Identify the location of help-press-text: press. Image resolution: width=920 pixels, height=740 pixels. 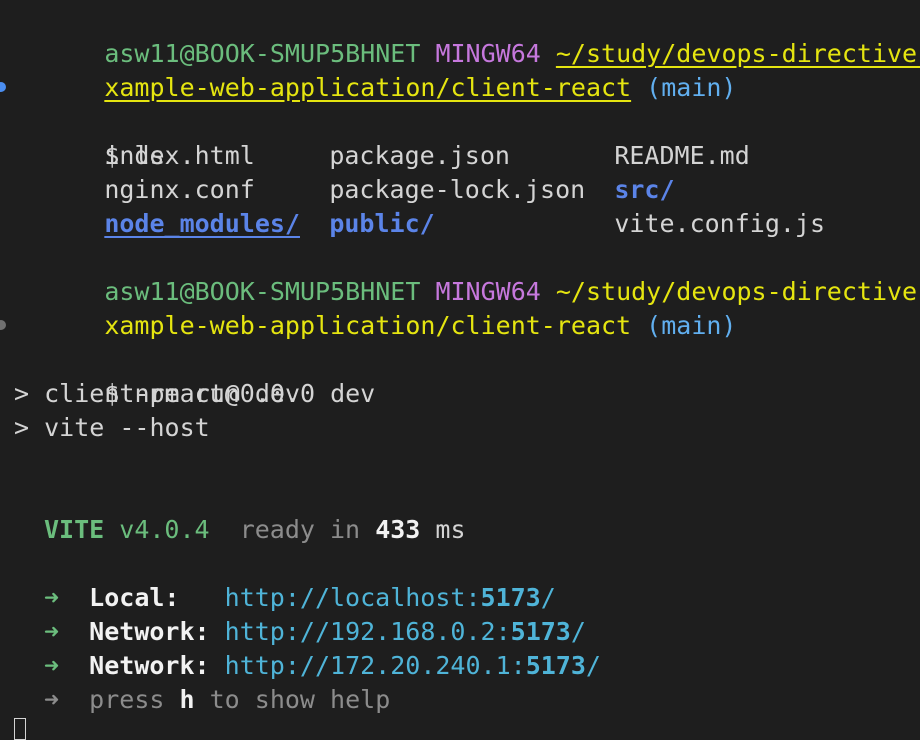
(127, 699).